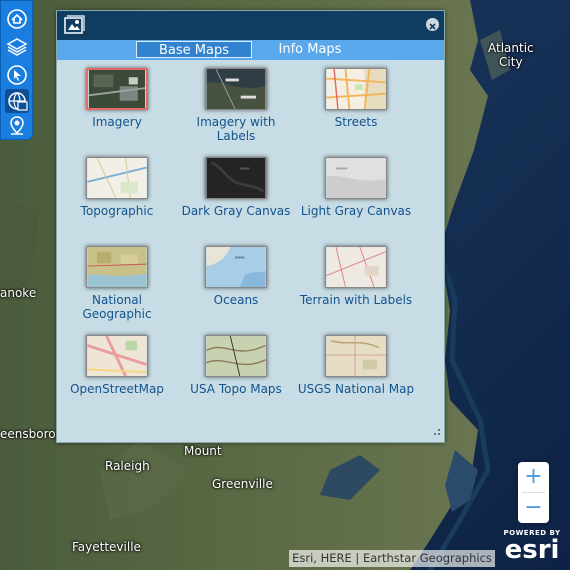  Describe the element at coordinates (117, 178) in the screenshot. I see `topographic-thumbnail` at that location.